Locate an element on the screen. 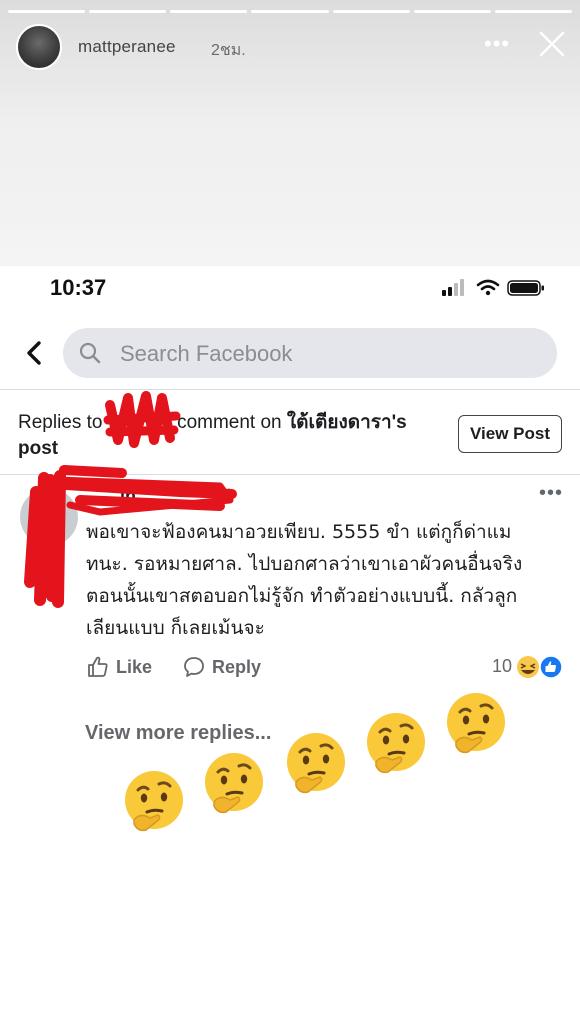 Image resolution: width=580 pixels, height=1024 pixels. avatar is located at coordinates (39, 47).